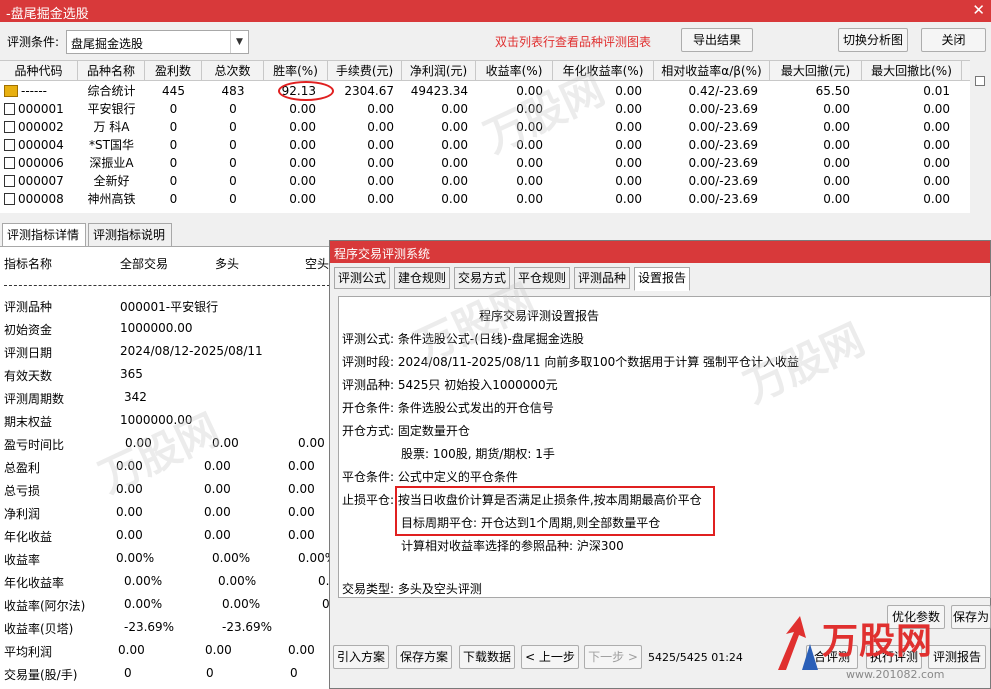  Describe the element at coordinates (239, 42) in the screenshot. I see `chevron-down-icon: ▼` at that location.